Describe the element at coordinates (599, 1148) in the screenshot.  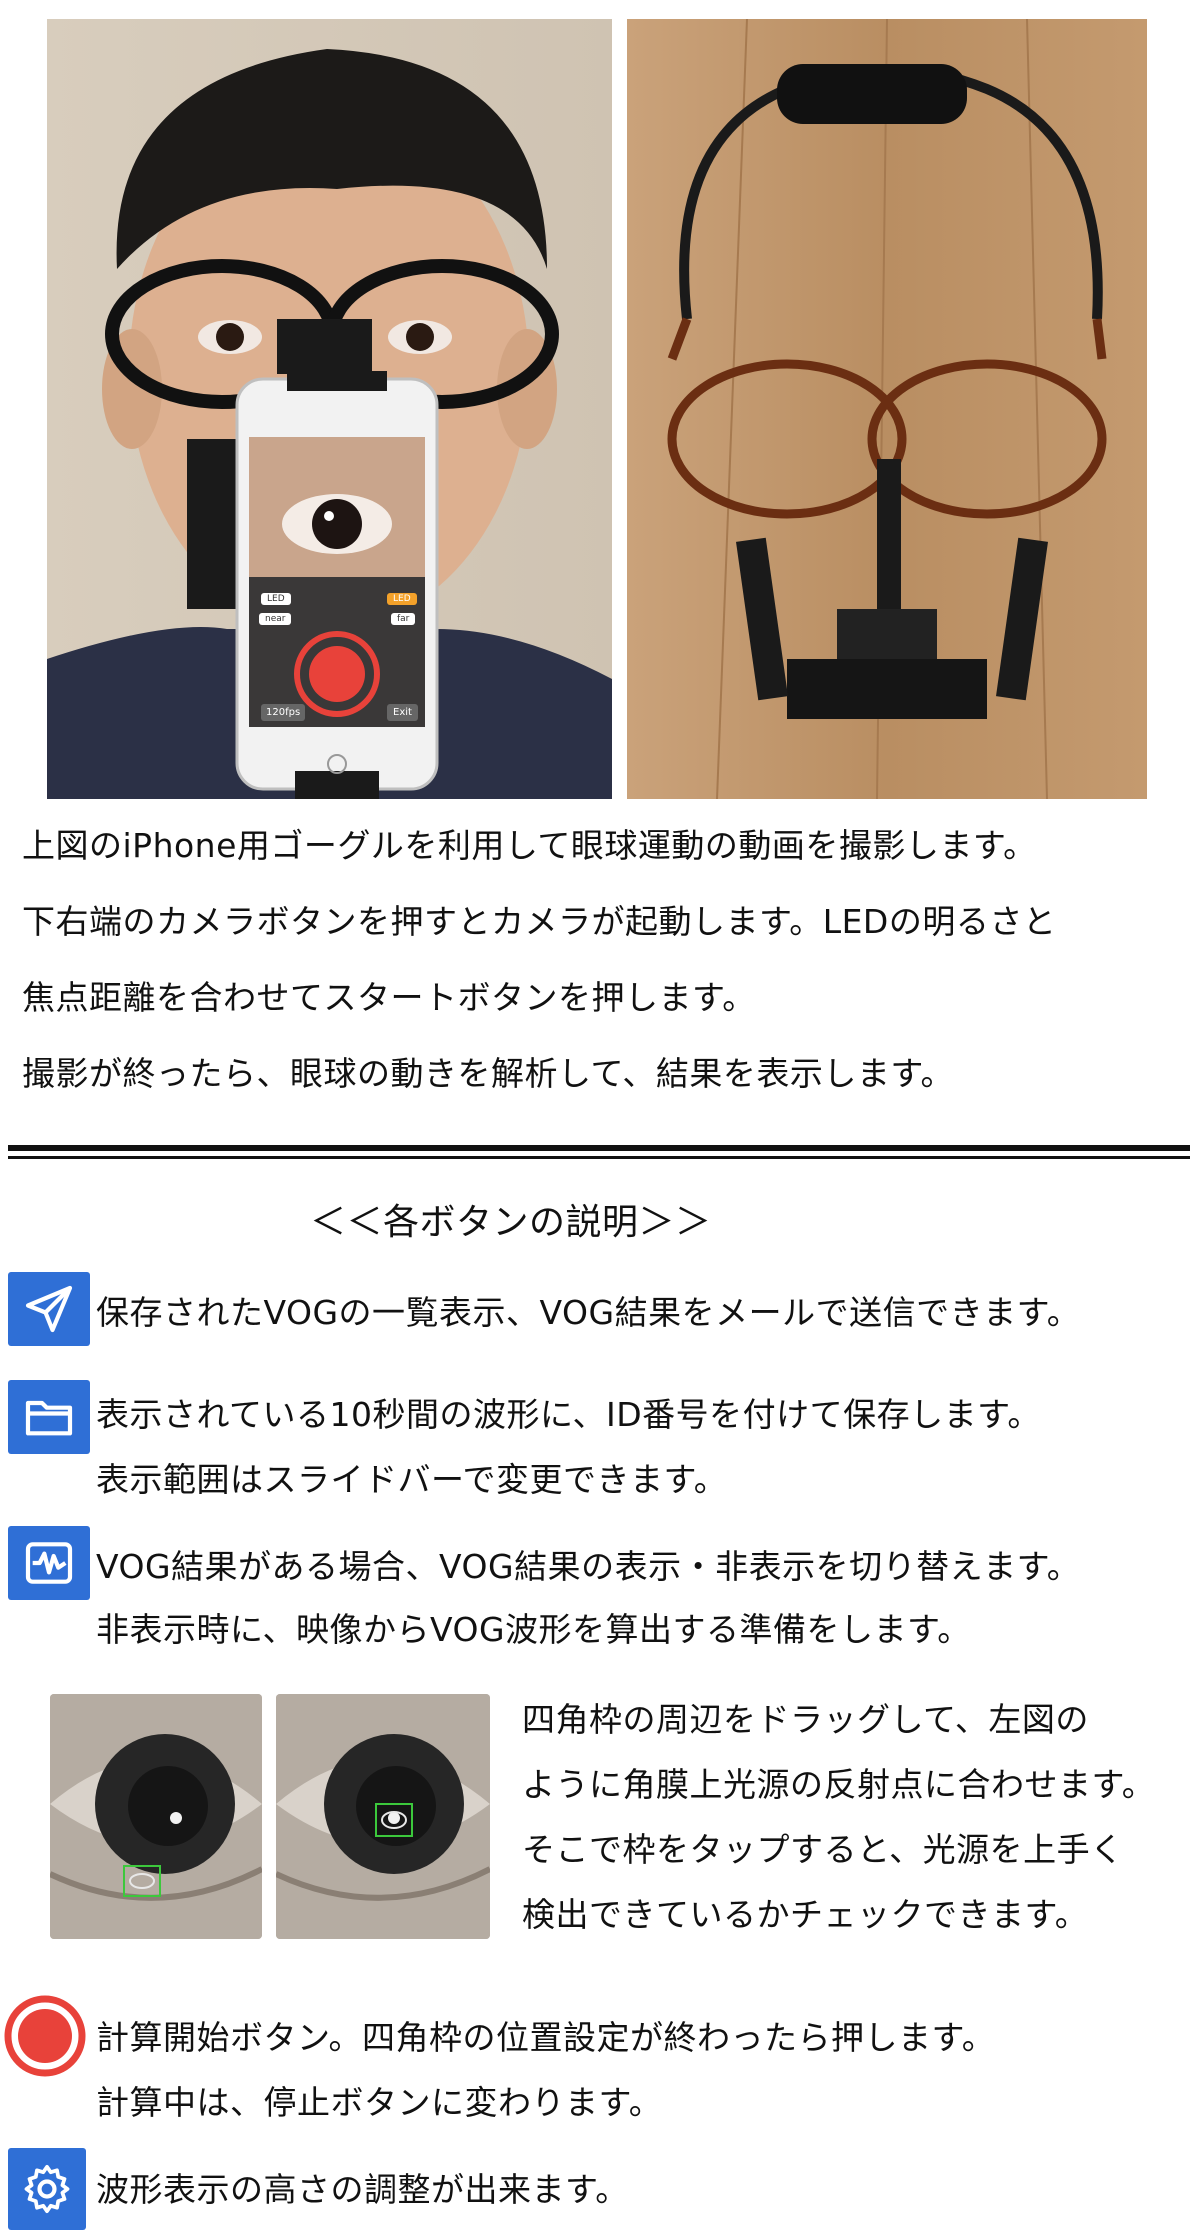
I see `section-divider-top` at that location.